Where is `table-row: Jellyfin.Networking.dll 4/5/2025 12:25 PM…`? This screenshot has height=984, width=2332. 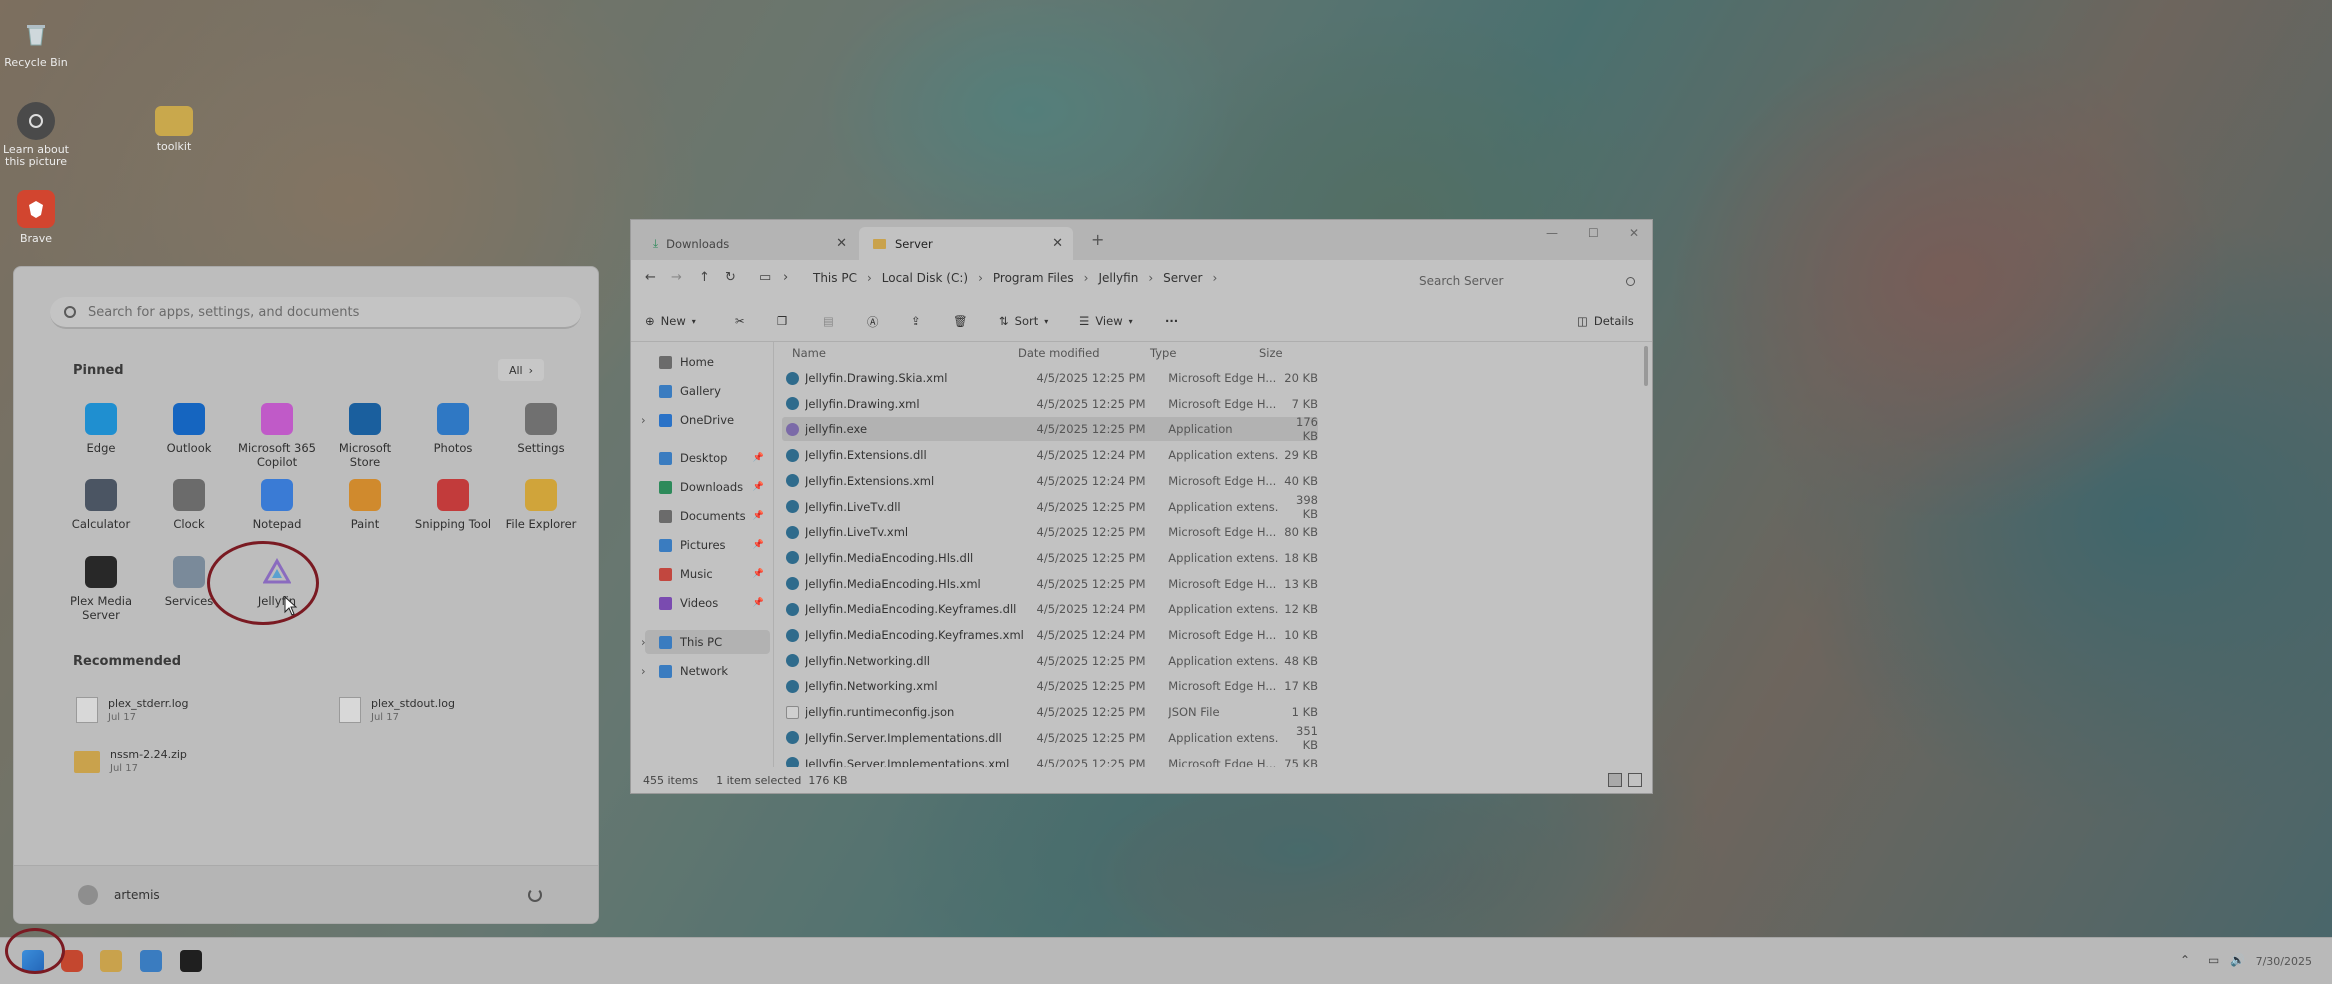
table-row: Jellyfin.Networking.dll 4/5/2025 12:25 PM… is located at coordinates (1050, 661).